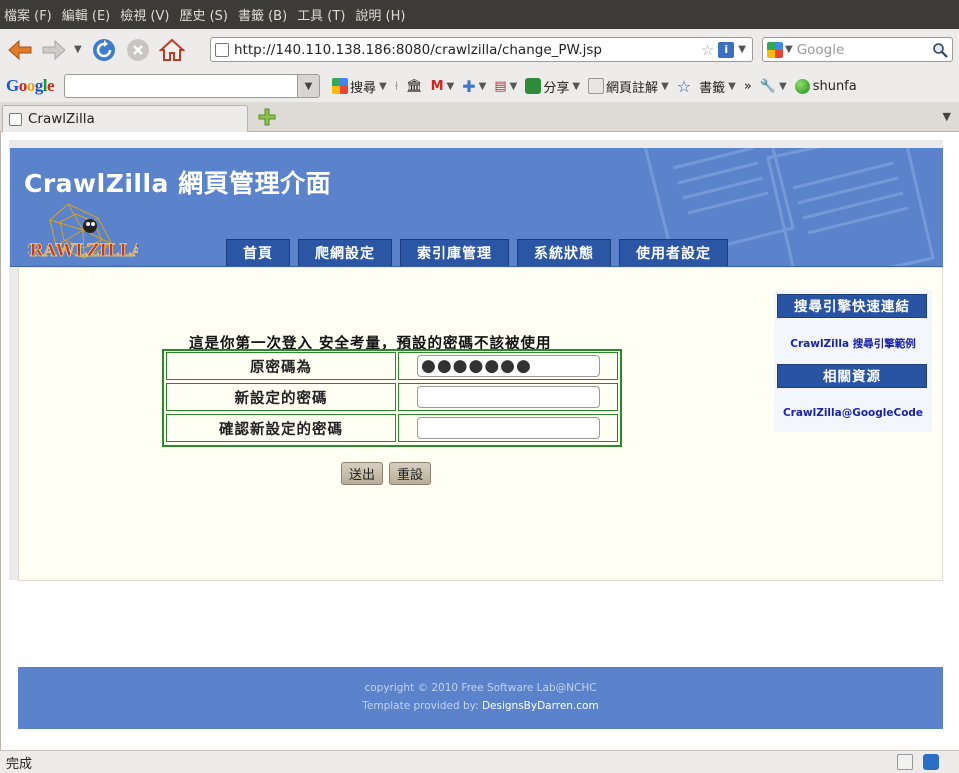 The image size is (959, 773). I want to click on google-toolbar-dropdown-button: ▼, so click(309, 86).